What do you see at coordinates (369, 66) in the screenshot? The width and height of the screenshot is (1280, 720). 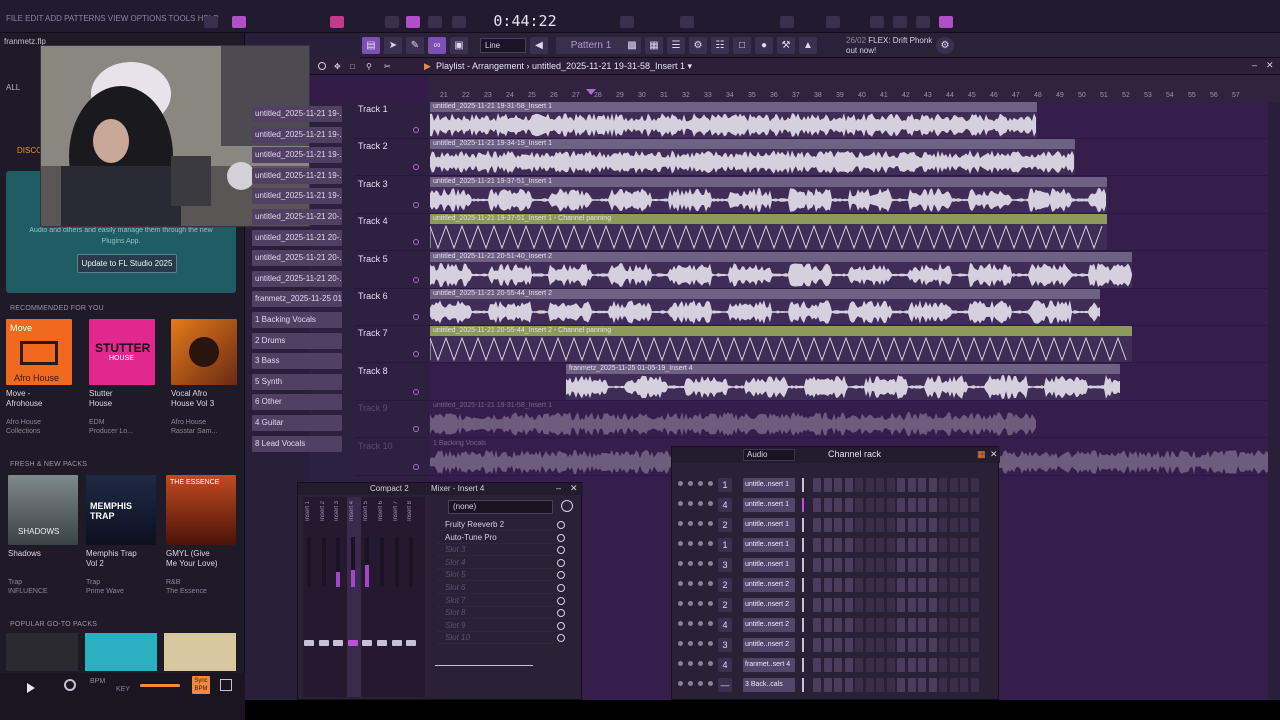 I see `zoom-icon: ⚲` at bounding box center [369, 66].